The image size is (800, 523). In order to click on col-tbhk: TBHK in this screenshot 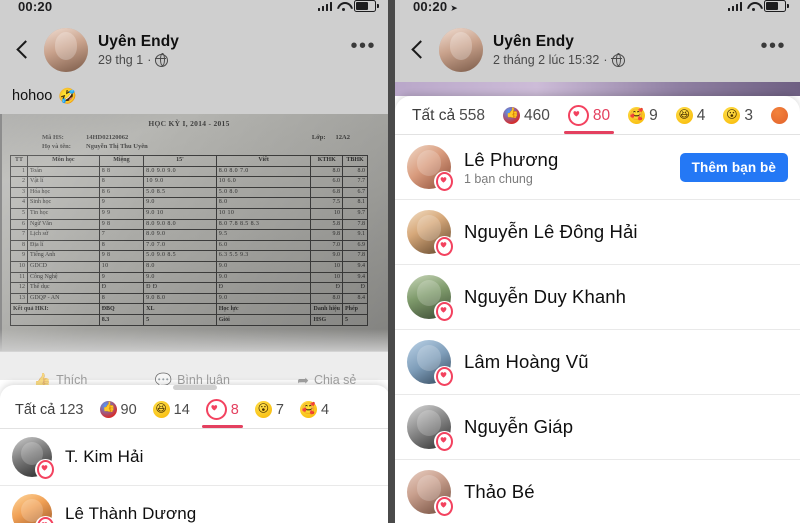, I will do `click(355, 161)`.